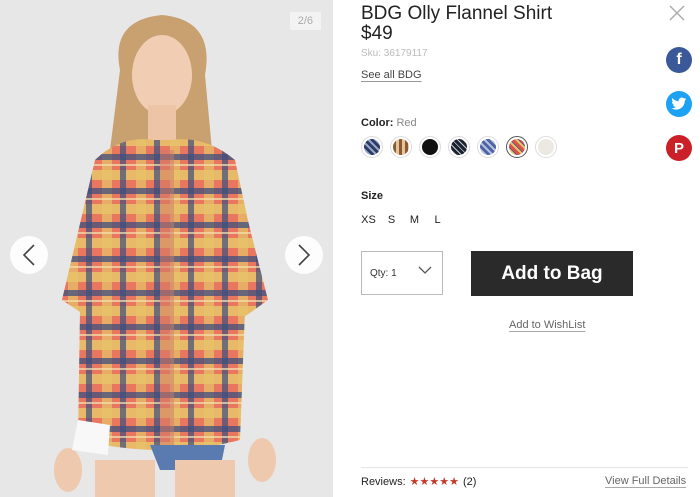 This screenshot has height=497, width=700. What do you see at coordinates (377, 123) in the screenshot?
I see `color-label-text: Color:` at bounding box center [377, 123].